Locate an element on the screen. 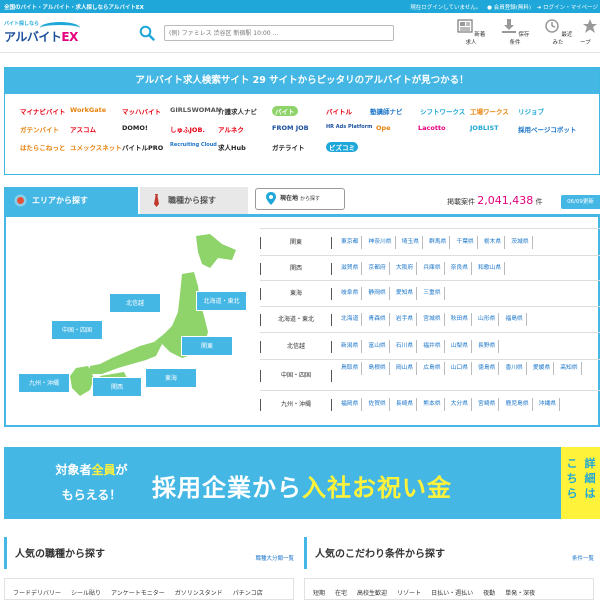 This screenshot has height=600, width=600. prefecture-link: 青森県 is located at coordinates (377, 319).